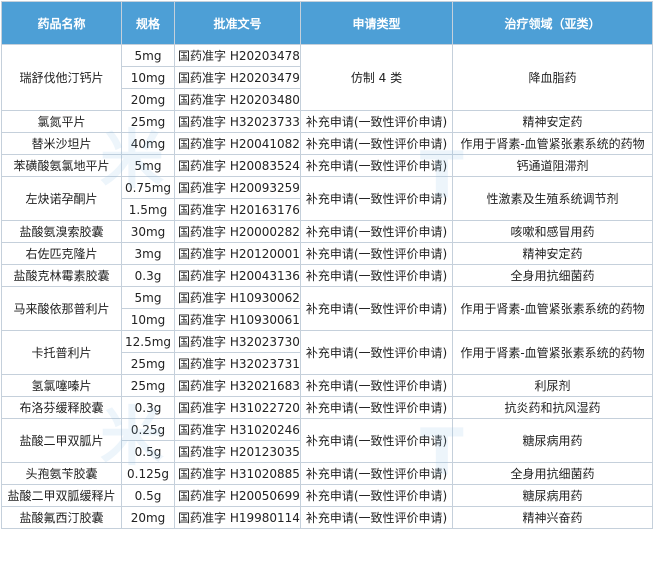 The image size is (653, 561). Describe the element at coordinates (237, 319) in the screenshot. I see `approval-number-cell: 国药准字 H10930061` at that location.